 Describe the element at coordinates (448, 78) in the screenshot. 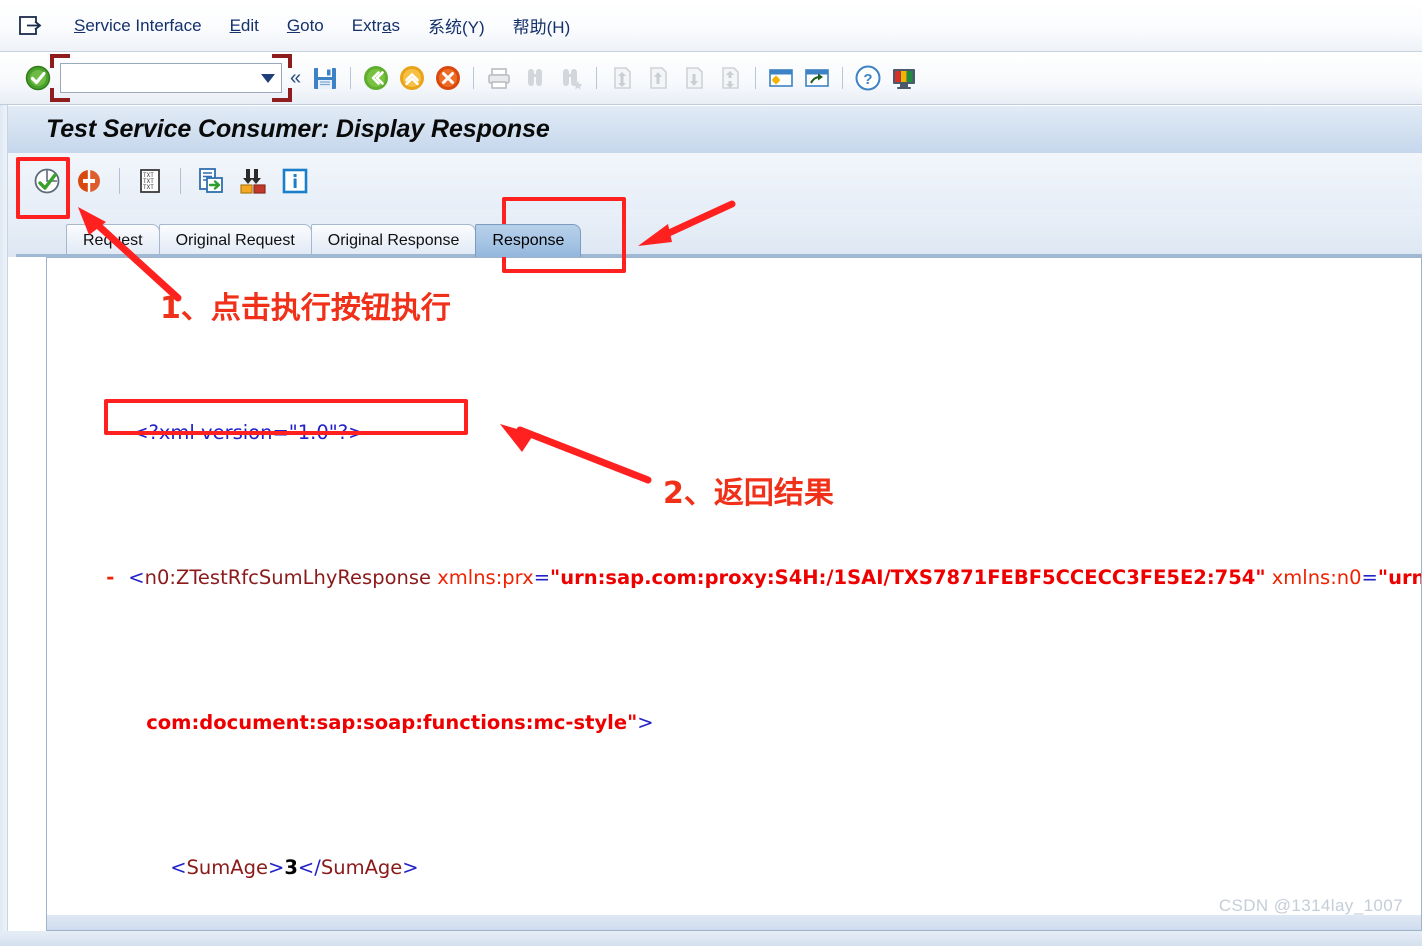

I see `cancel-red-icon` at that location.